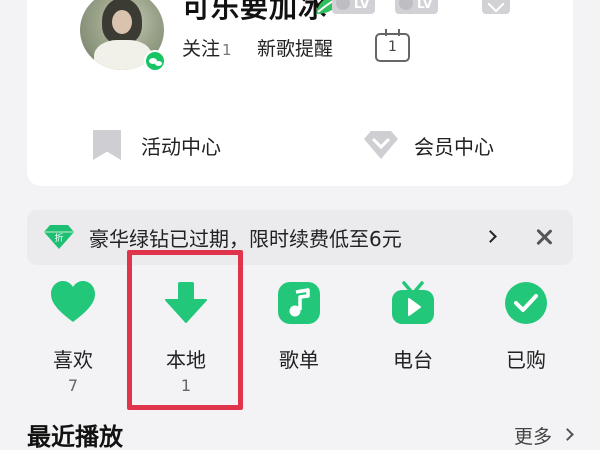 The width and height of the screenshot is (600, 450). What do you see at coordinates (295, 47) in the screenshot?
I see `new-song-alert-link: 新歌提醒` at bounding box center [295, 47].